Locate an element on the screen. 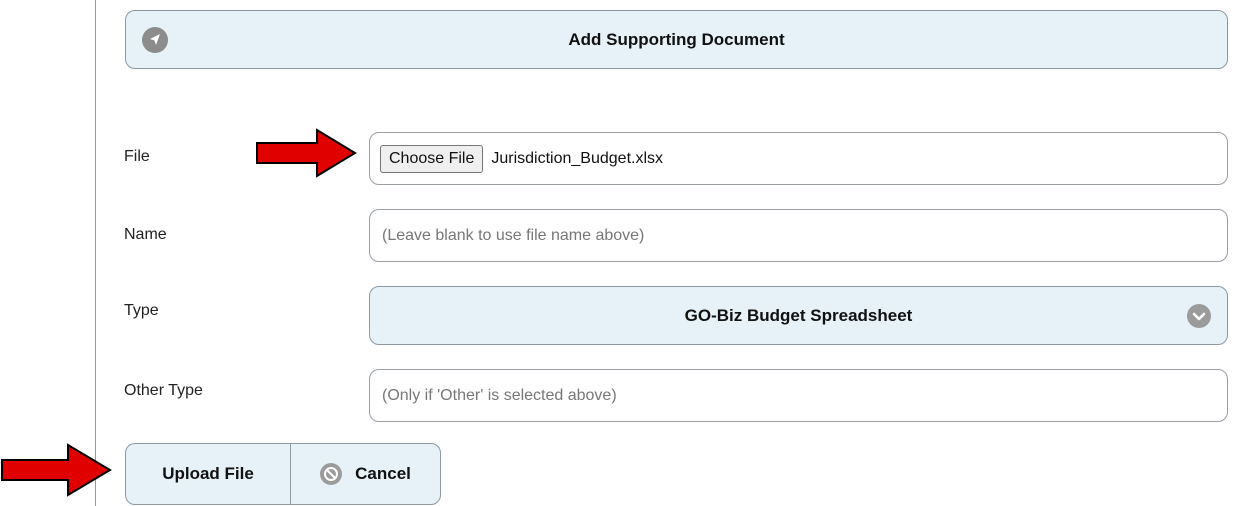 The image size is (1249, 506). other-type-label: Other Type is located at coordinates (163, 390).